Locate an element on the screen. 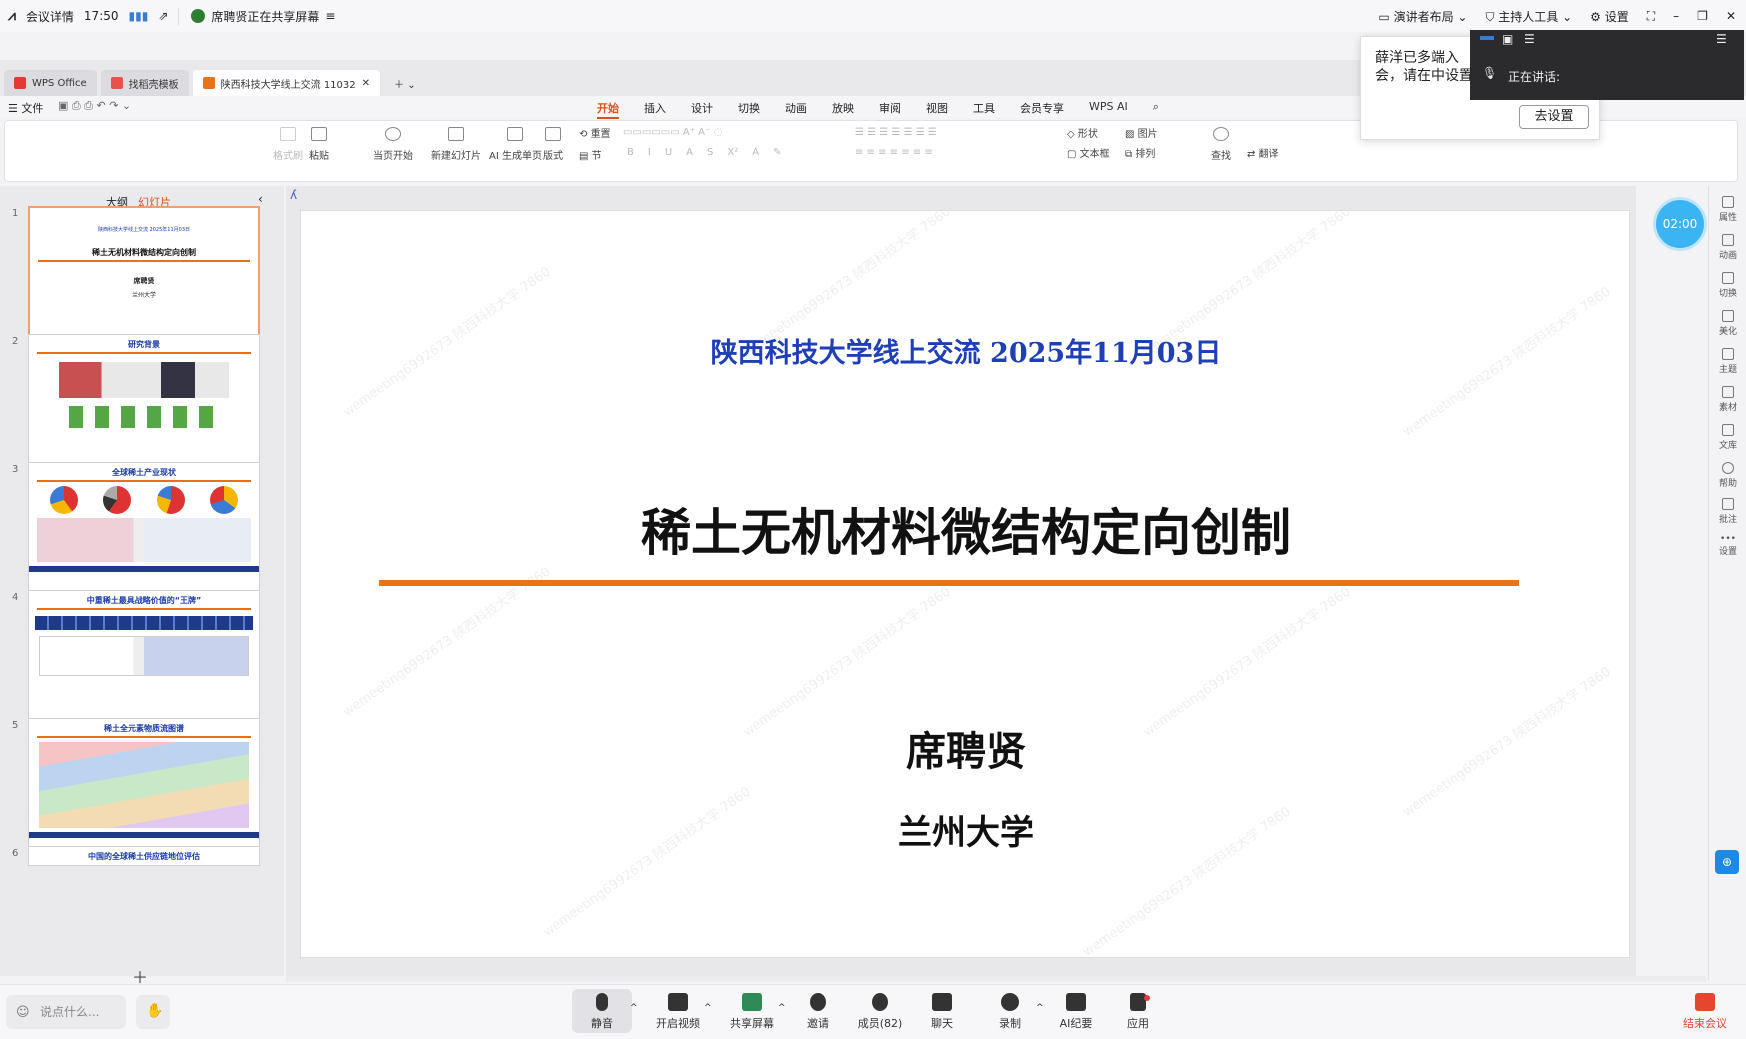 This screenshot has height=1039, width=1746. arrange-button: ⧉ 排列 is located at coordinates (1140, 152).